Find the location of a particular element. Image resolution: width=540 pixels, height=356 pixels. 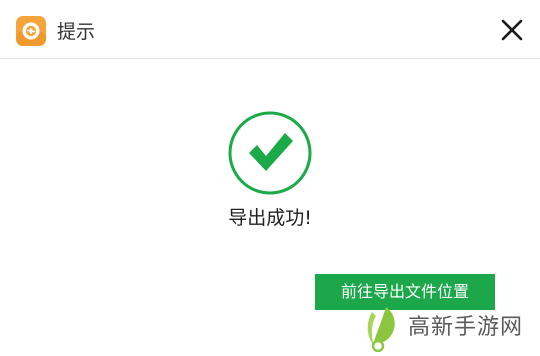

watermark: 高新手游网 is located at coordinates (449, 328).